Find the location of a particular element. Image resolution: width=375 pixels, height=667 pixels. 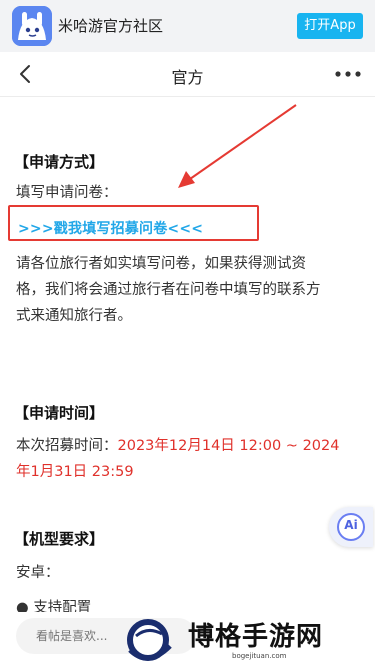

more-options-button is located at coordinates (348, 74).